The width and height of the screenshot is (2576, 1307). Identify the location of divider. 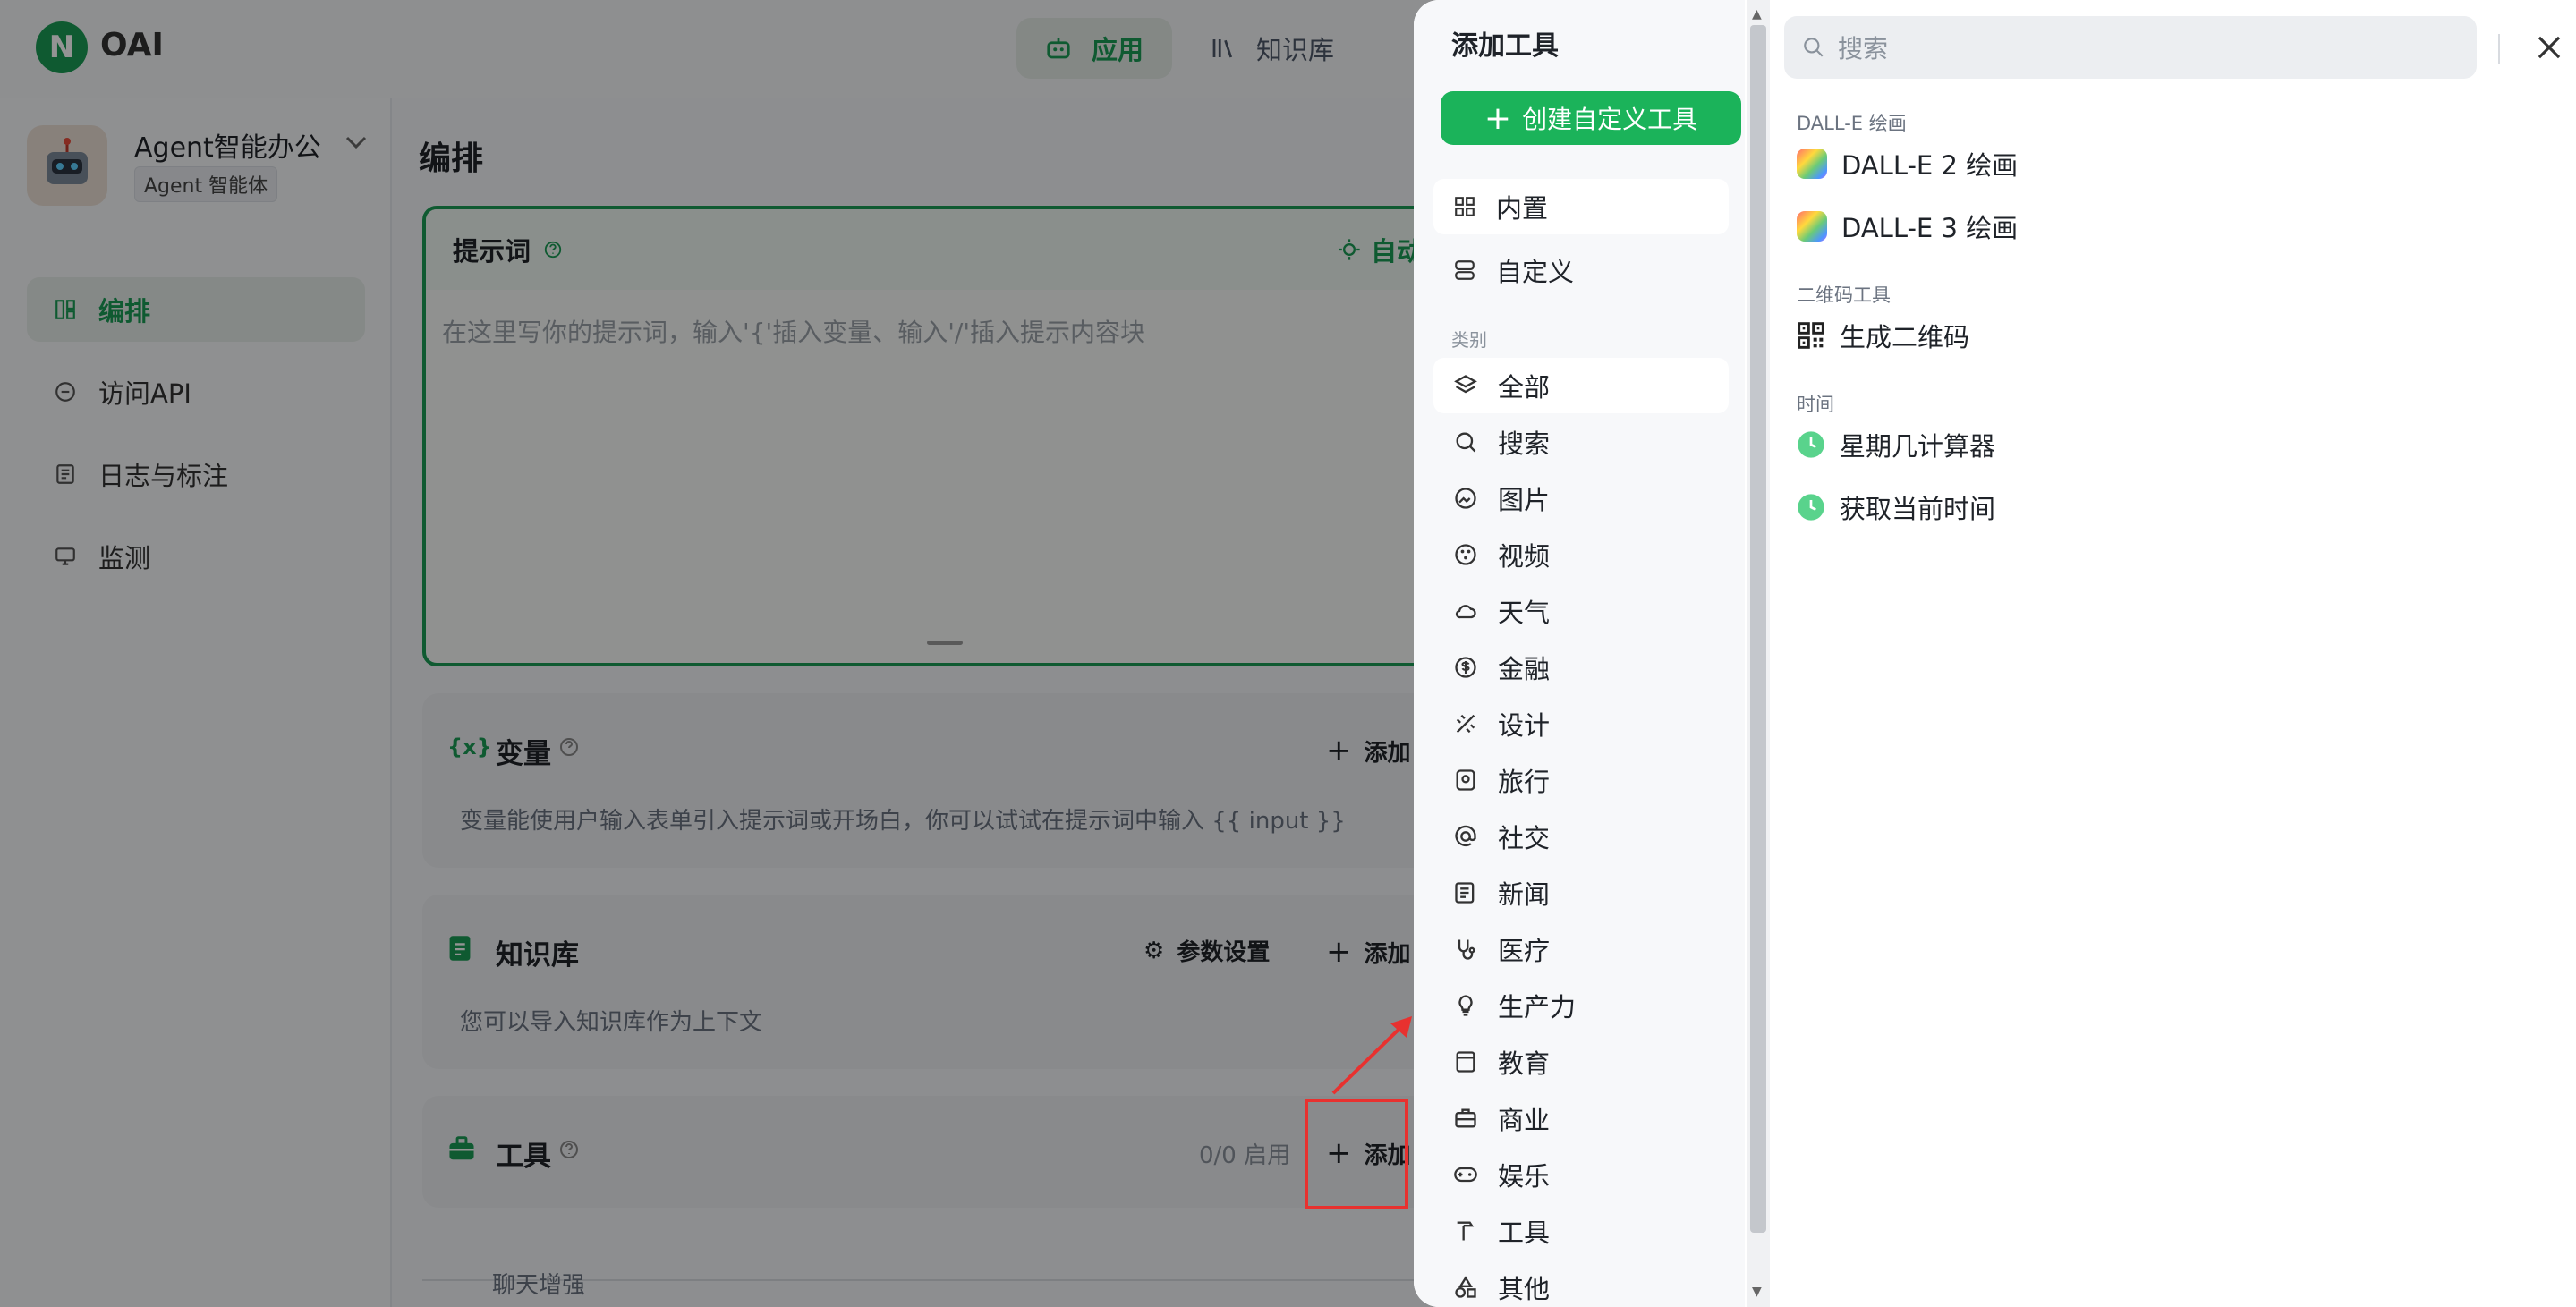
(2499, 49).